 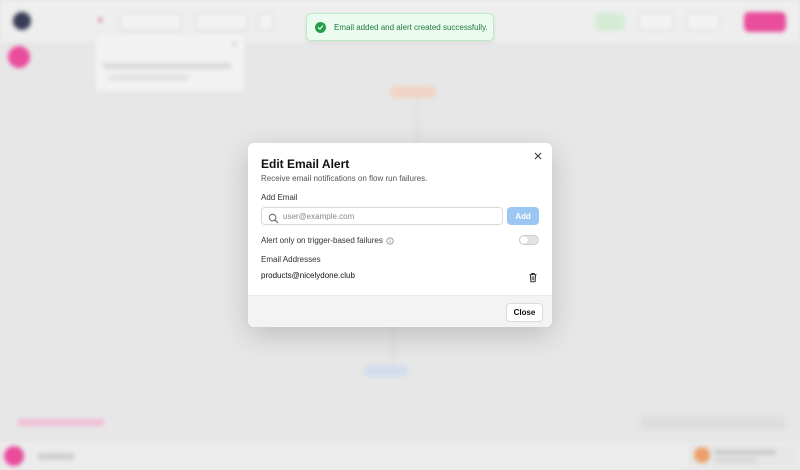 I want to click on close-button: Close, so click(x=524, y=312).